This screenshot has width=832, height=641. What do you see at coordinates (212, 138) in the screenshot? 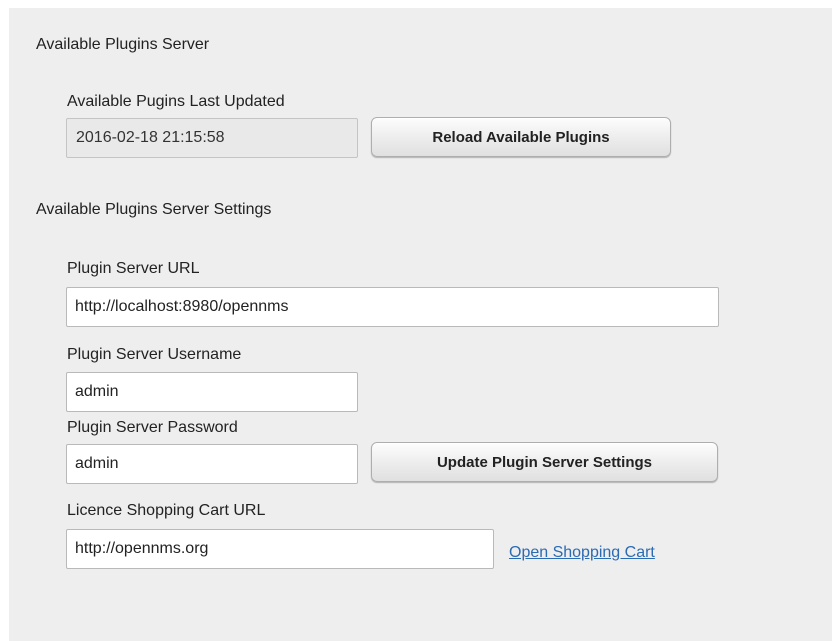
I see `last-updated-value: 2016-02-18 21:15:58` at bounding box center [212, 138].